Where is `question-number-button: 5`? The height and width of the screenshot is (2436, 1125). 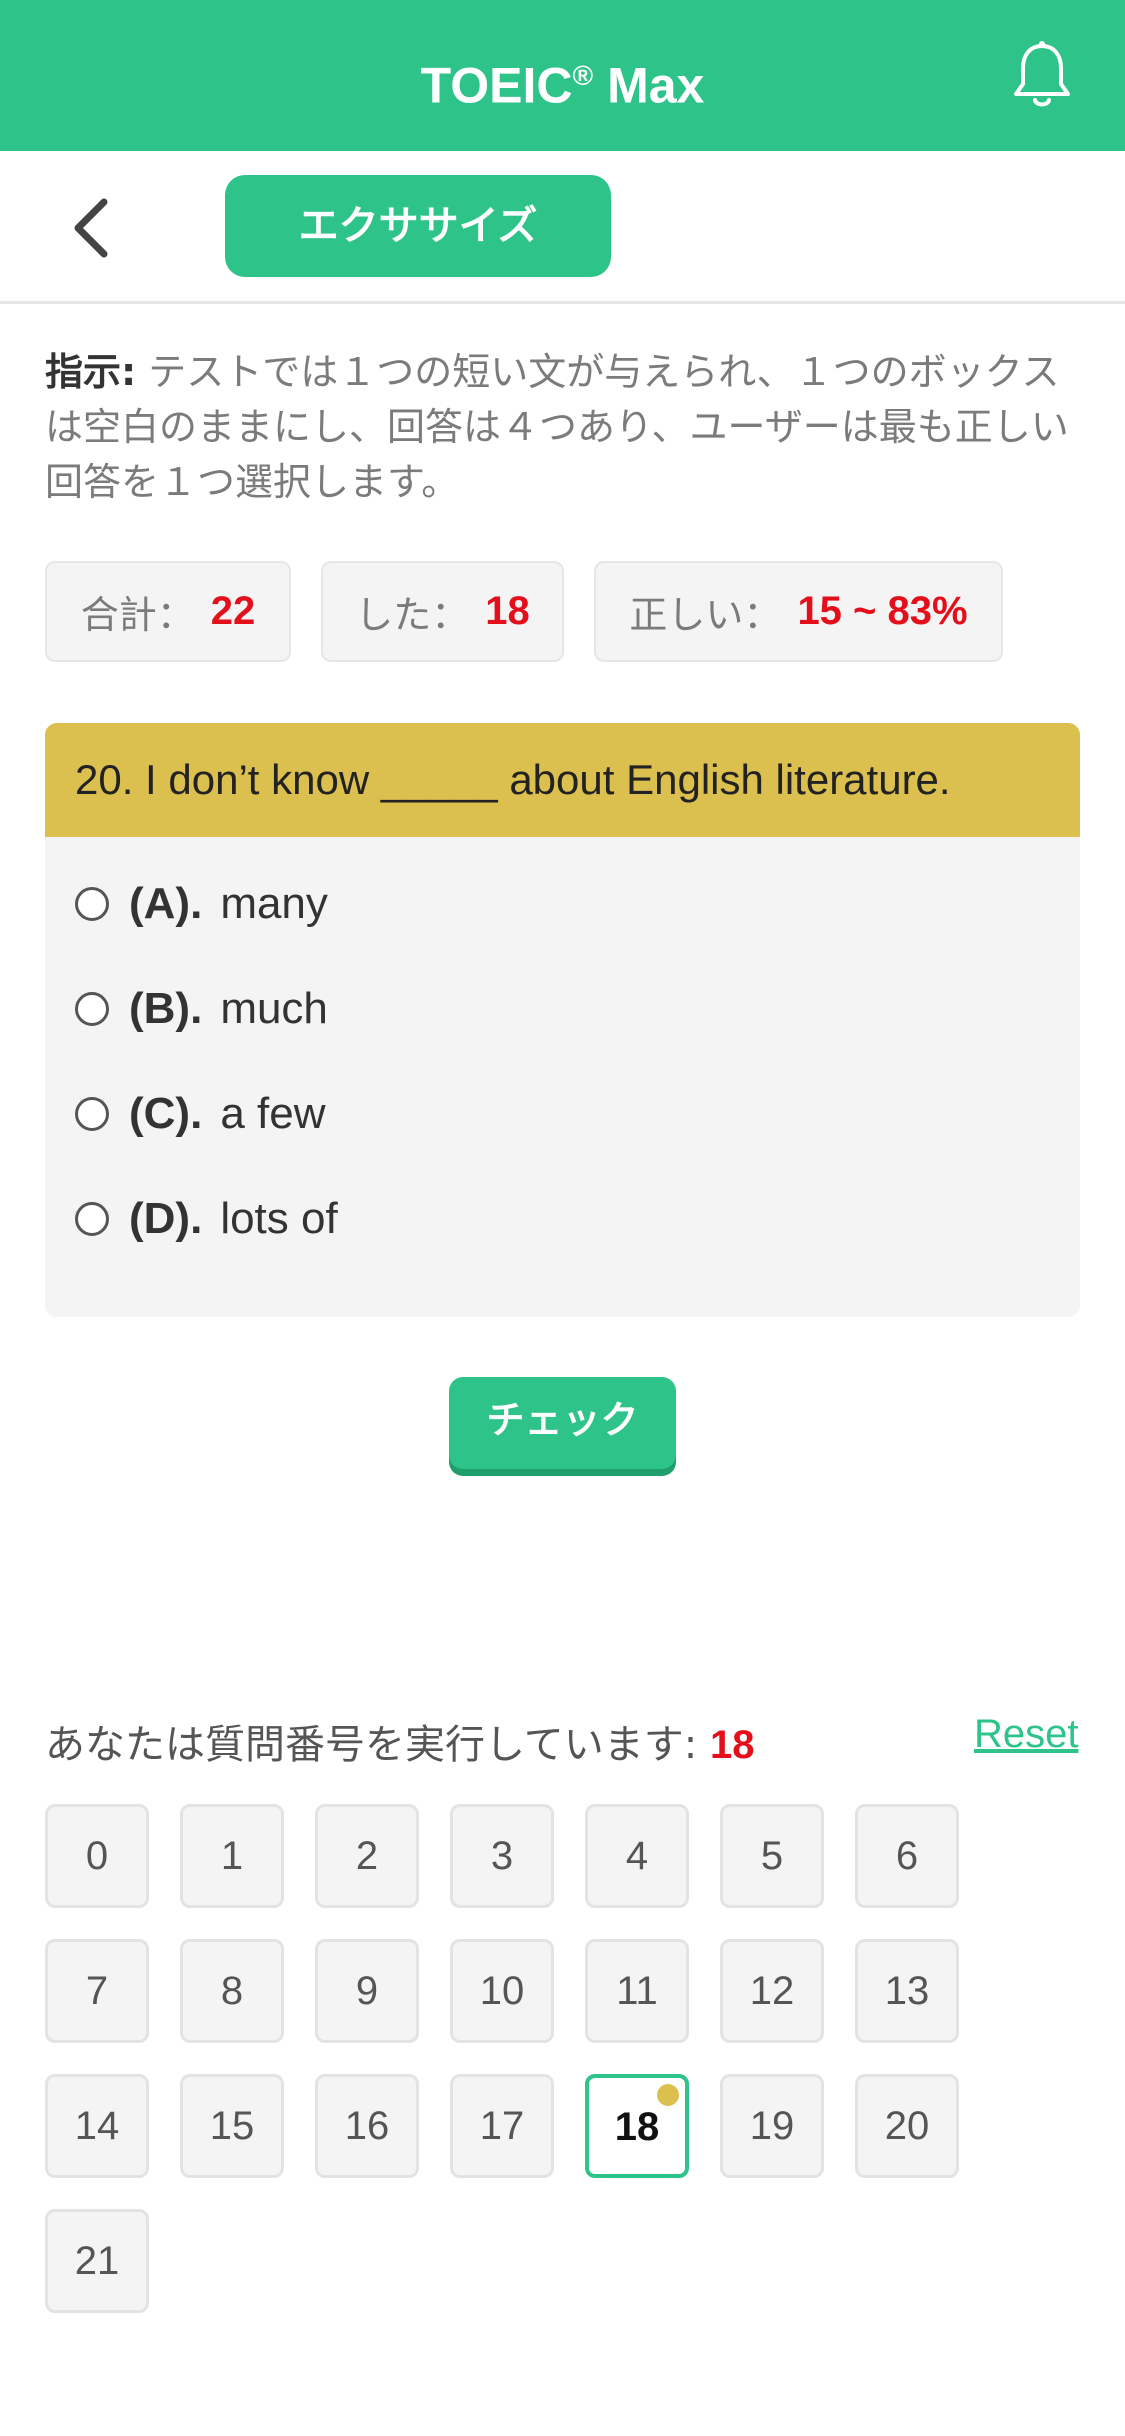
question-number-button: 5 is located at coordinates (772, 1856).